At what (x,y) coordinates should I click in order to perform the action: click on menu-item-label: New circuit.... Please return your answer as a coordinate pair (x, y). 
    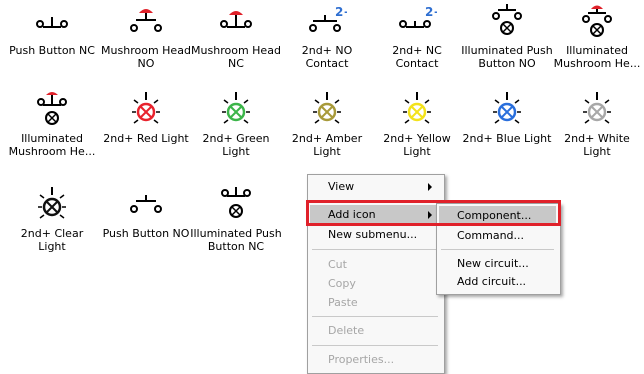
    Looking at the image, I should click on (493, 263).